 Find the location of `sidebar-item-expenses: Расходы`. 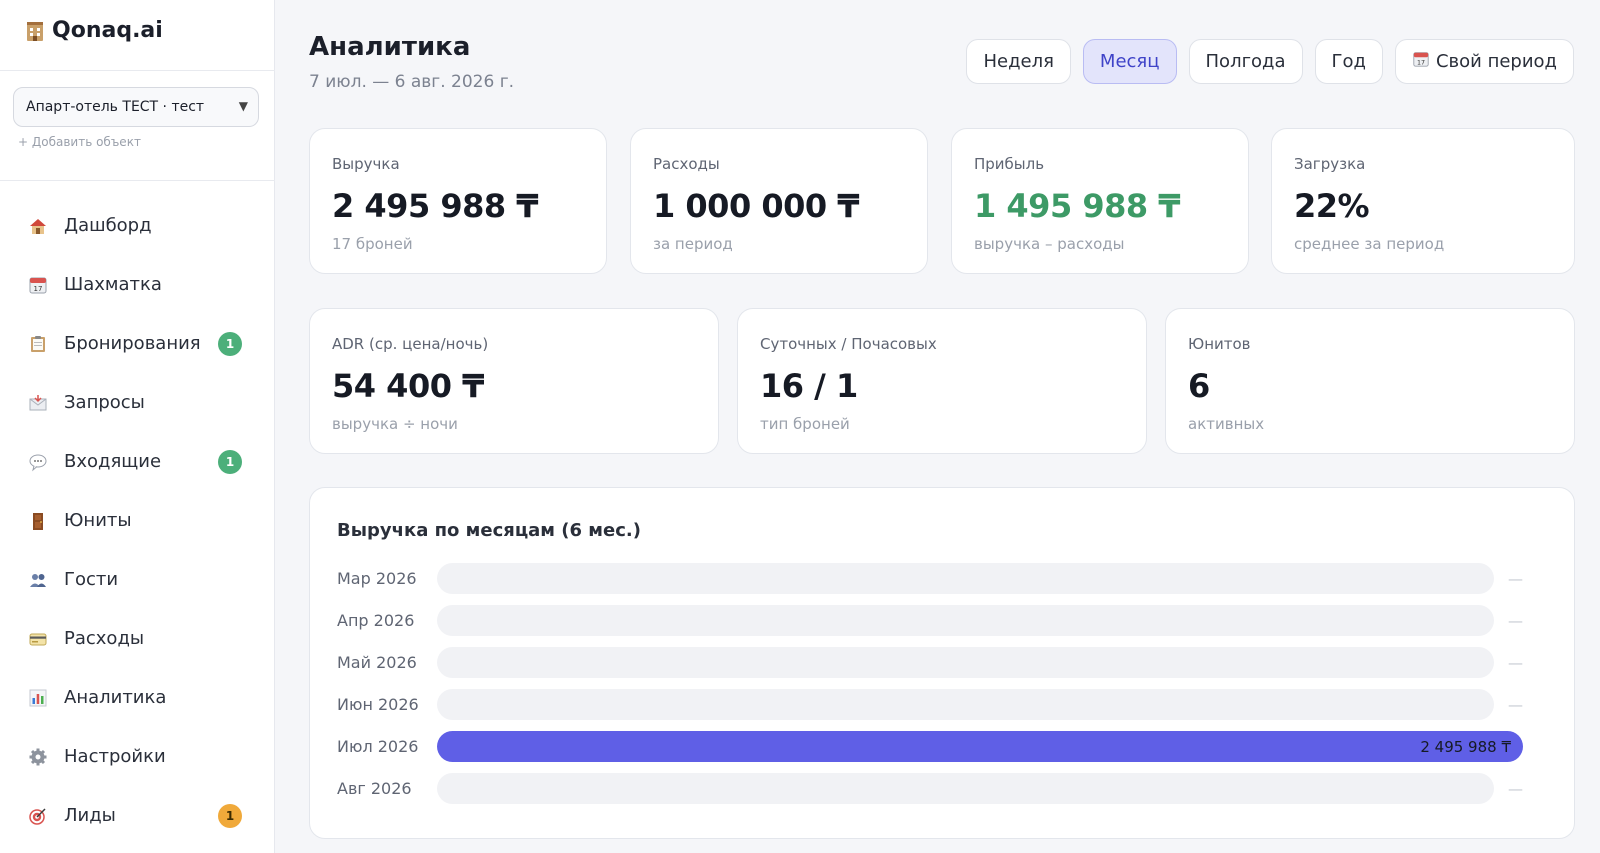

sidebar-item-expenses: Расходы is located at coordinates (137, 638).